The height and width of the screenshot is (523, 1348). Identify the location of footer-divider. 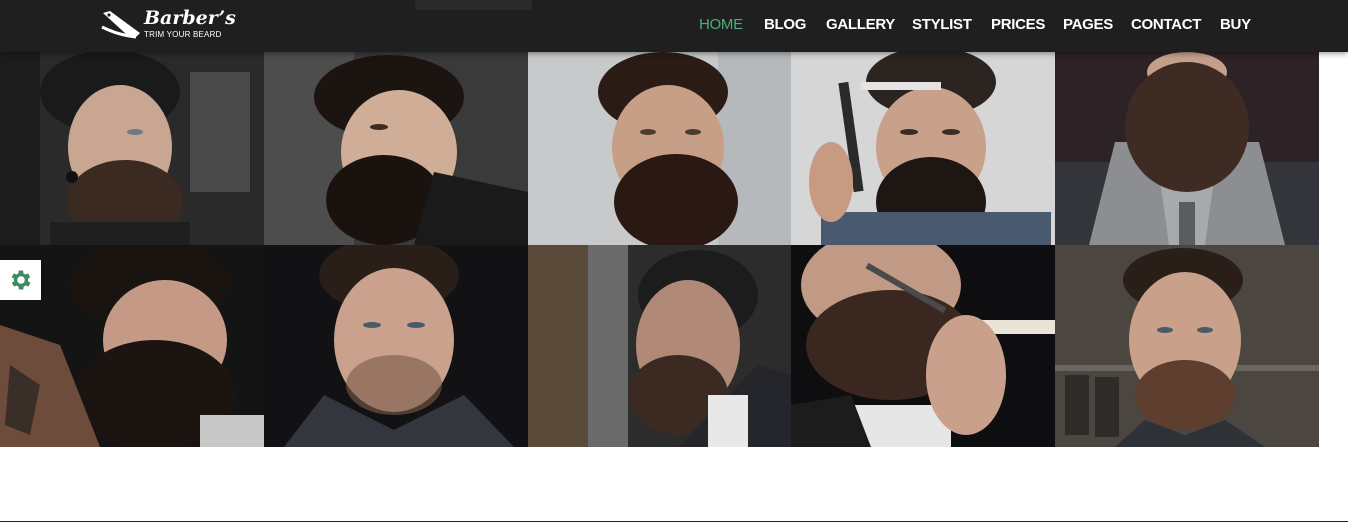
(674, 521).